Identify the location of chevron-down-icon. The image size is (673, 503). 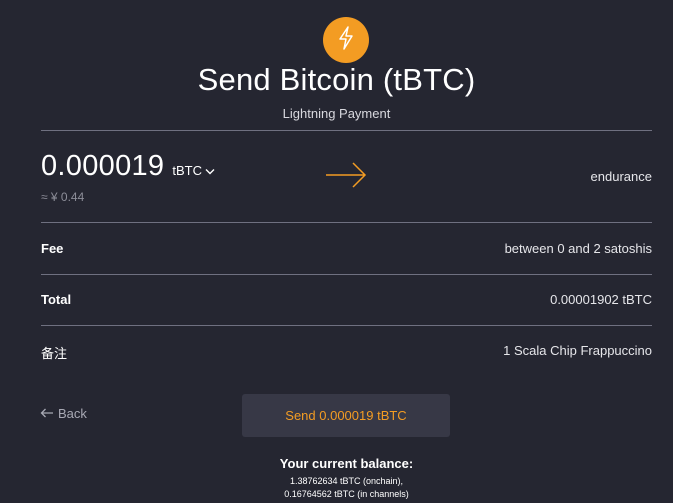
(208, 170).